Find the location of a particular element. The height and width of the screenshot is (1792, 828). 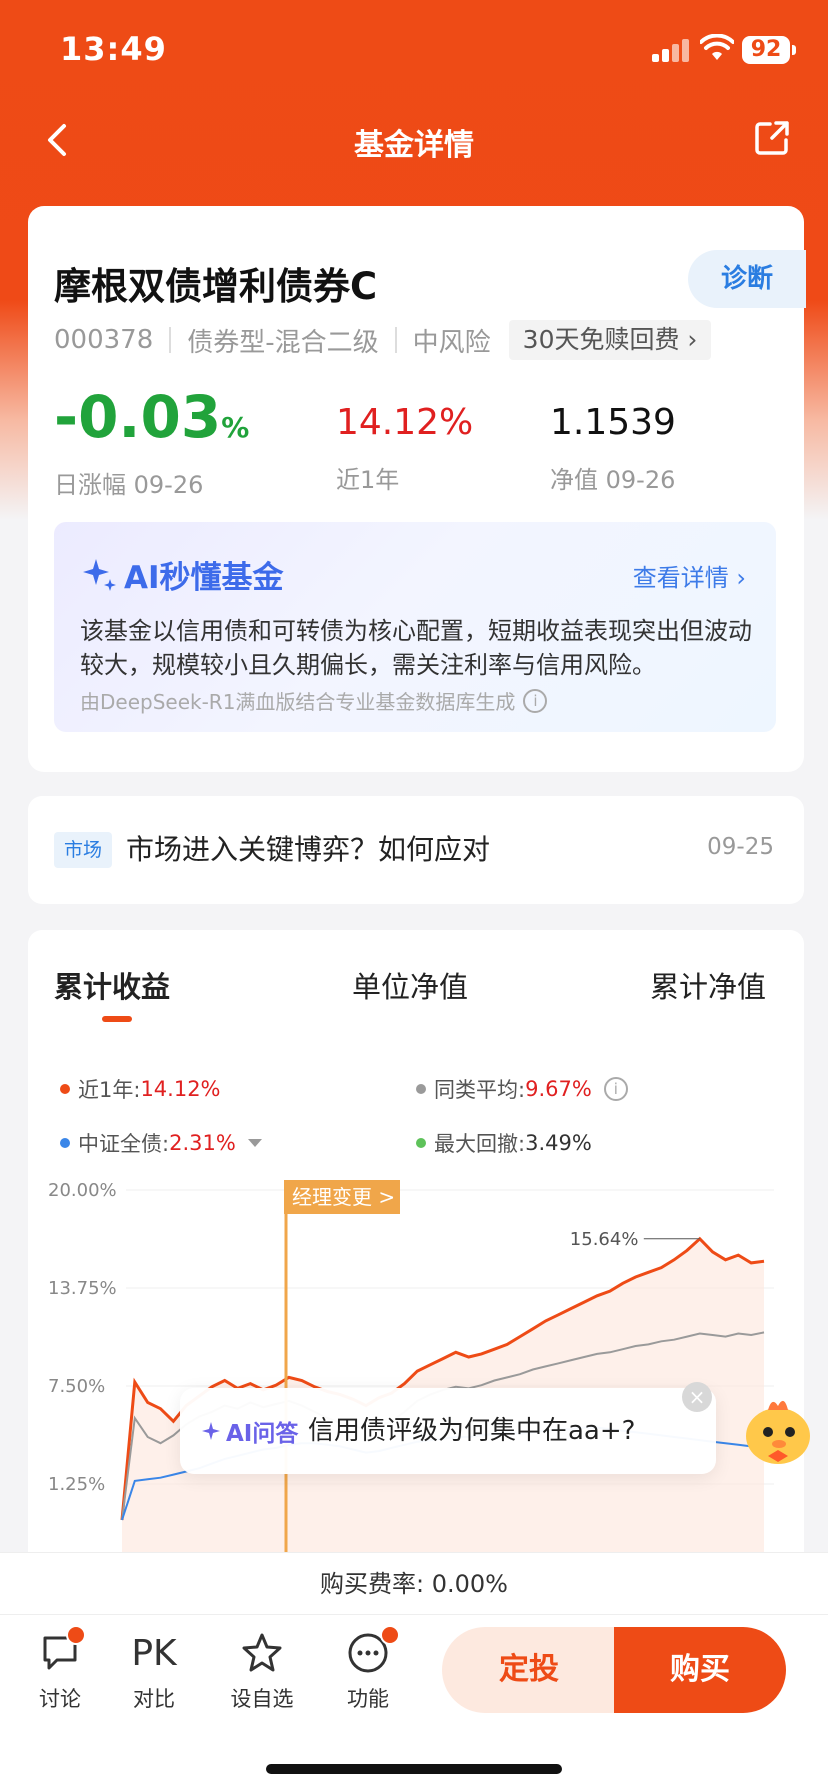

year-return-stat: 14.12% 近1年 is located at coordinates (404, 439).